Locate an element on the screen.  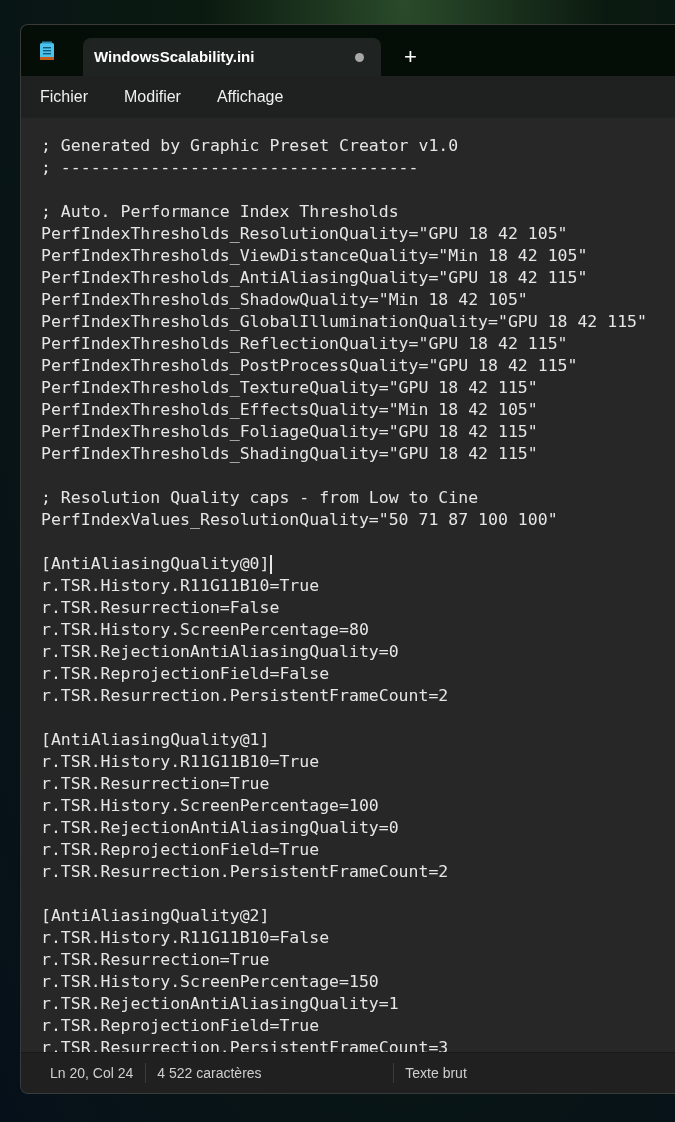
menu-item: Fichier is located at coordinates (64, 97).